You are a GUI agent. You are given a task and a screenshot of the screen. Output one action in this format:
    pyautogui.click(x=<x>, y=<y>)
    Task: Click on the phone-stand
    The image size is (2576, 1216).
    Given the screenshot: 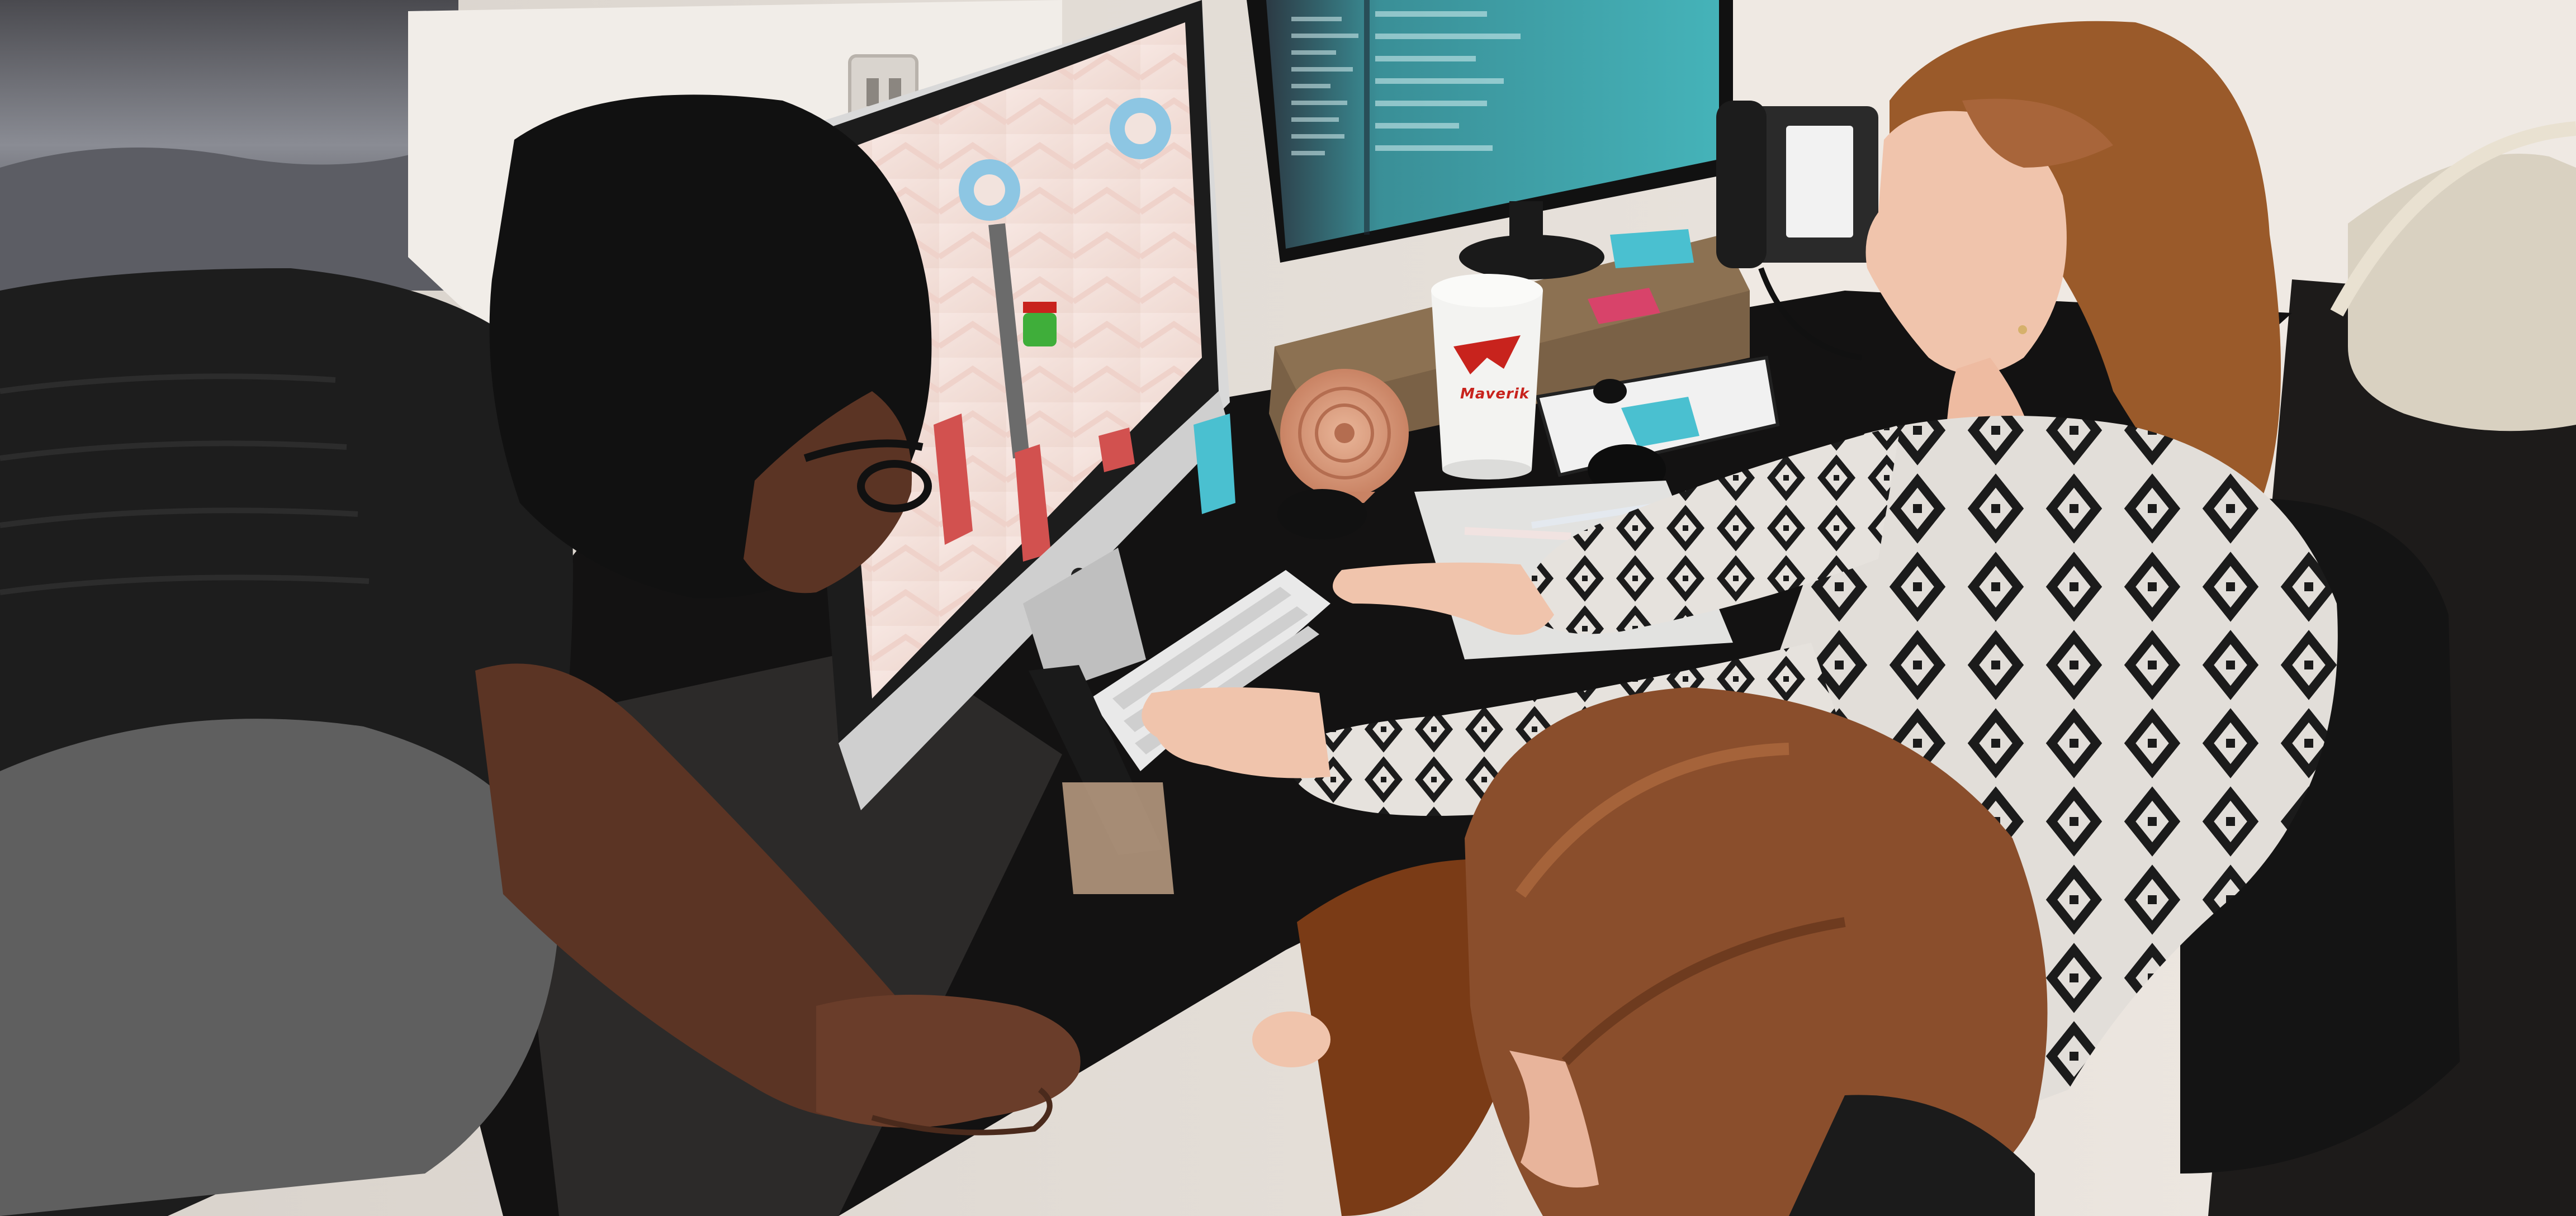 What is the action you would take?
    pyautogui.click(x=1118, y=838)
    